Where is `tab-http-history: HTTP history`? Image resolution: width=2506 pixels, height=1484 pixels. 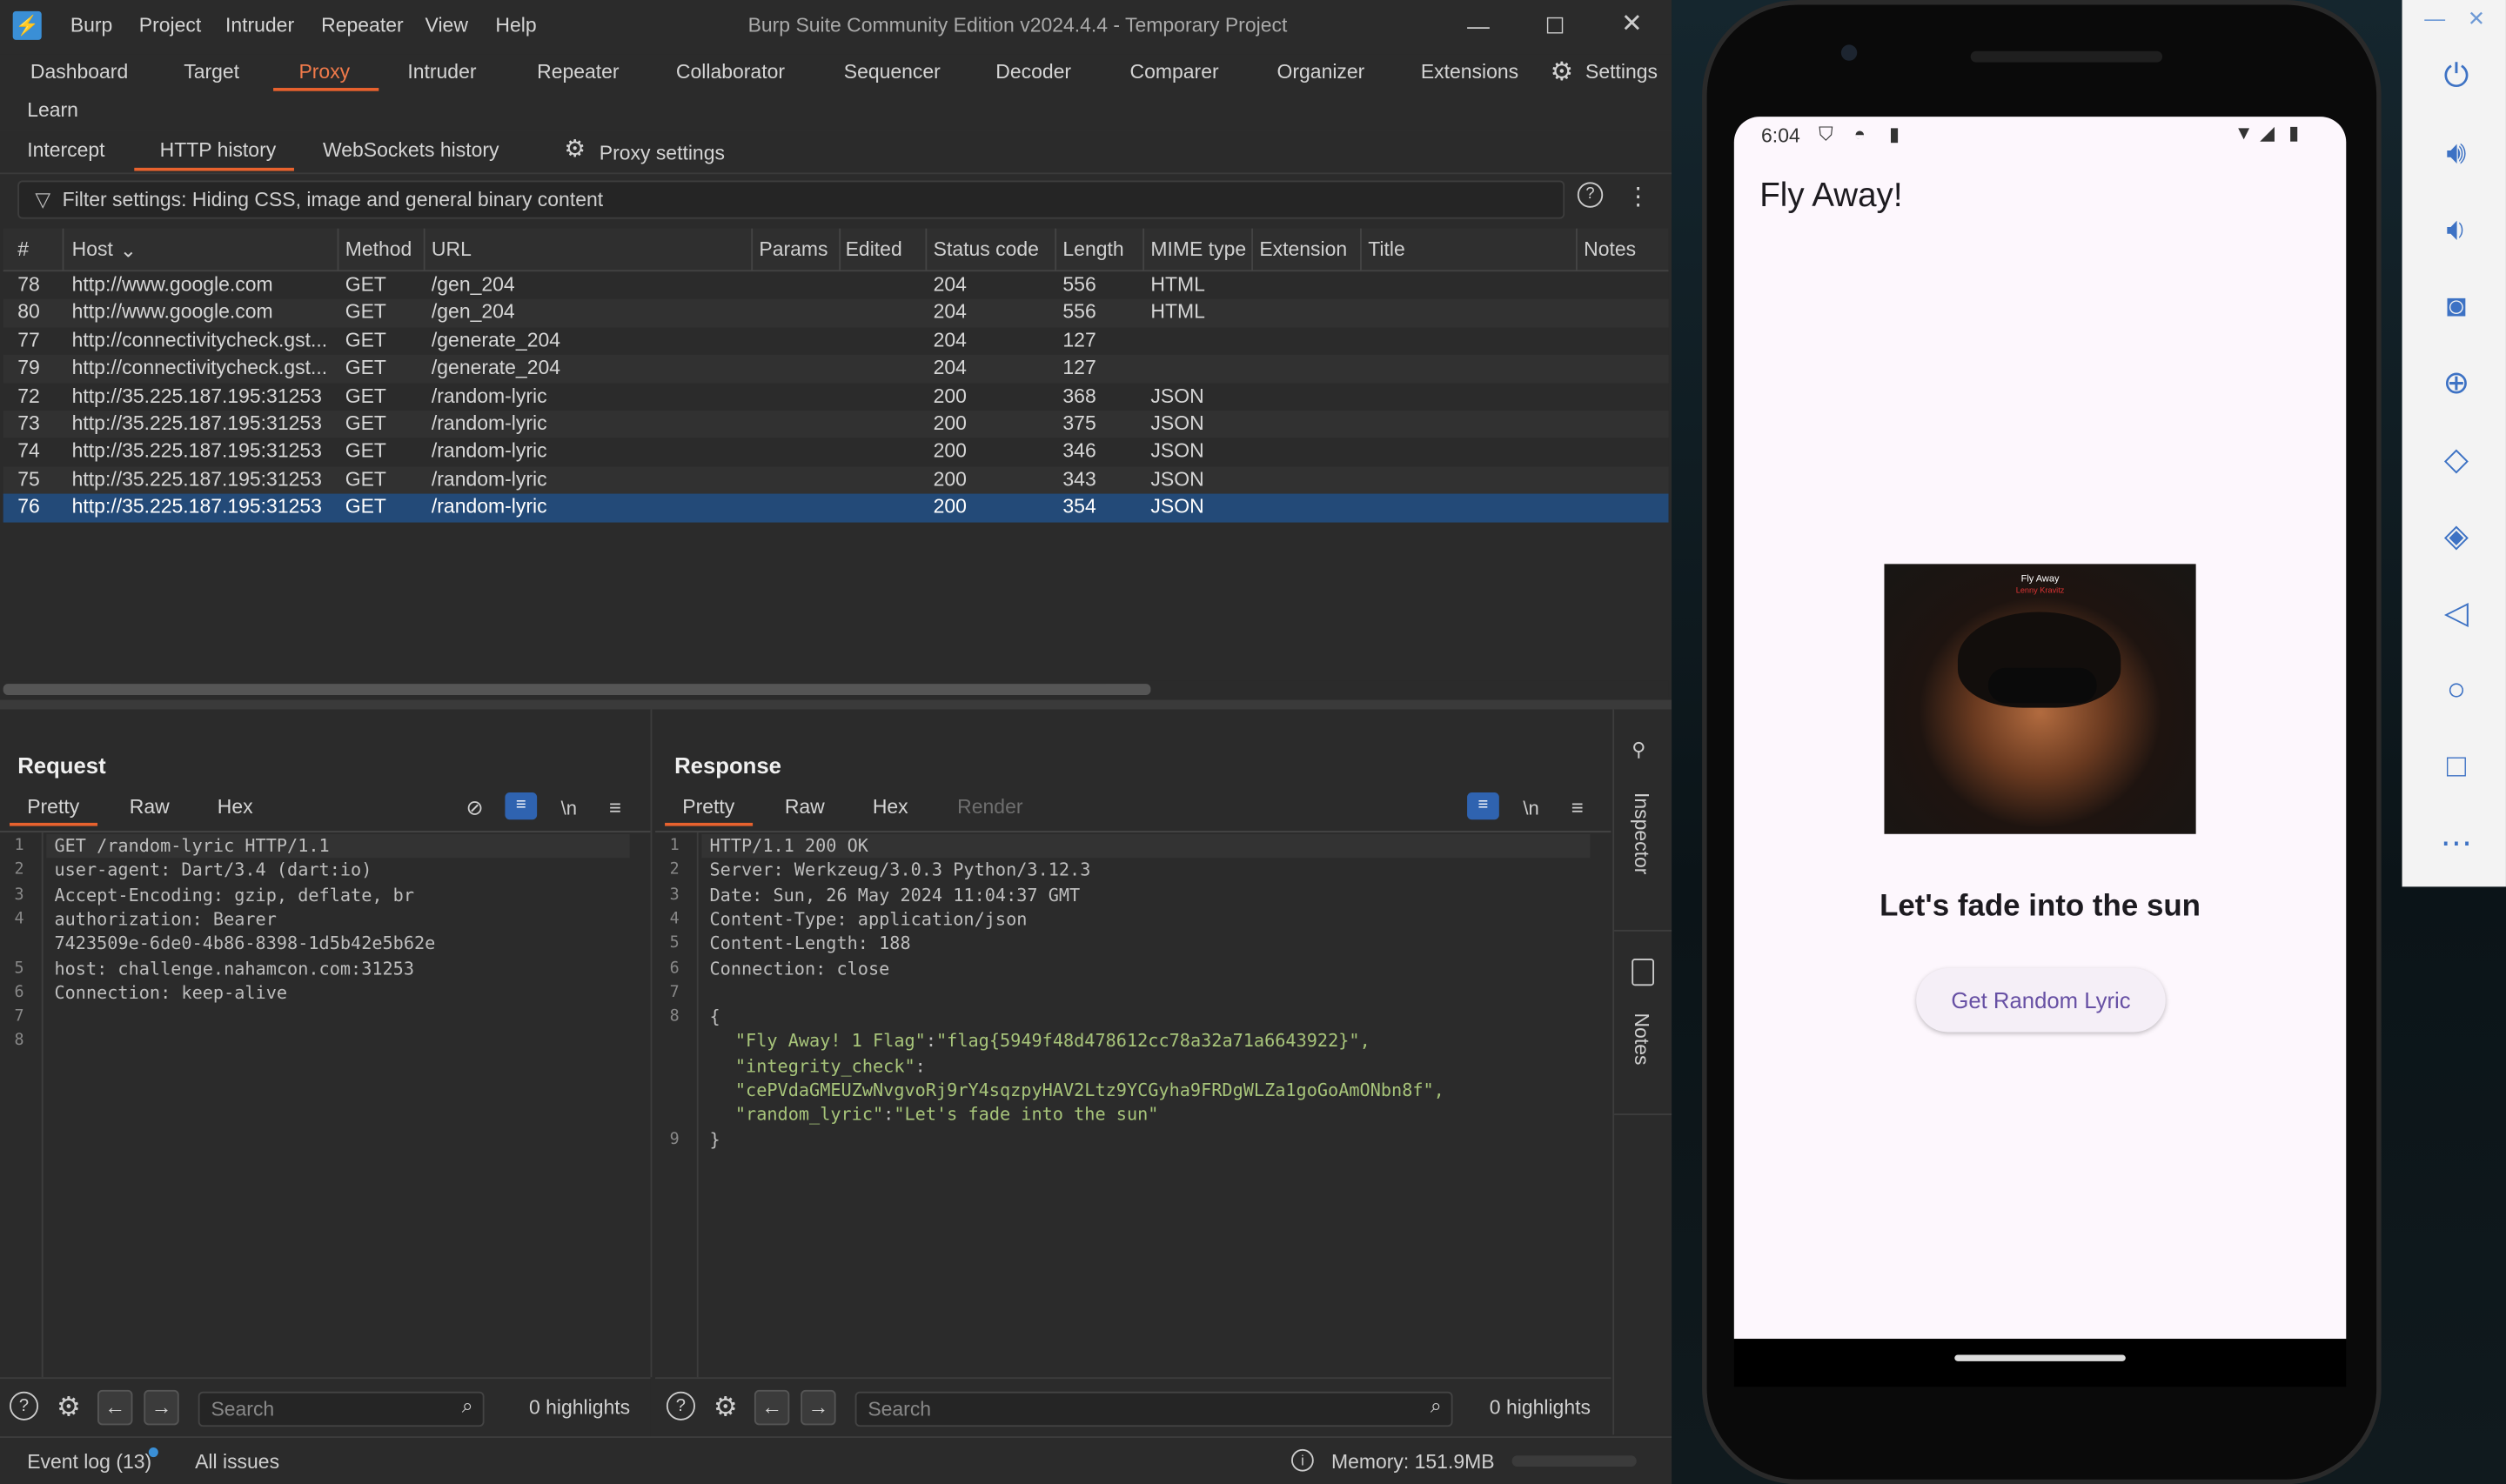
tab-http-history: HTTP history is located at coordinates (218, 150).